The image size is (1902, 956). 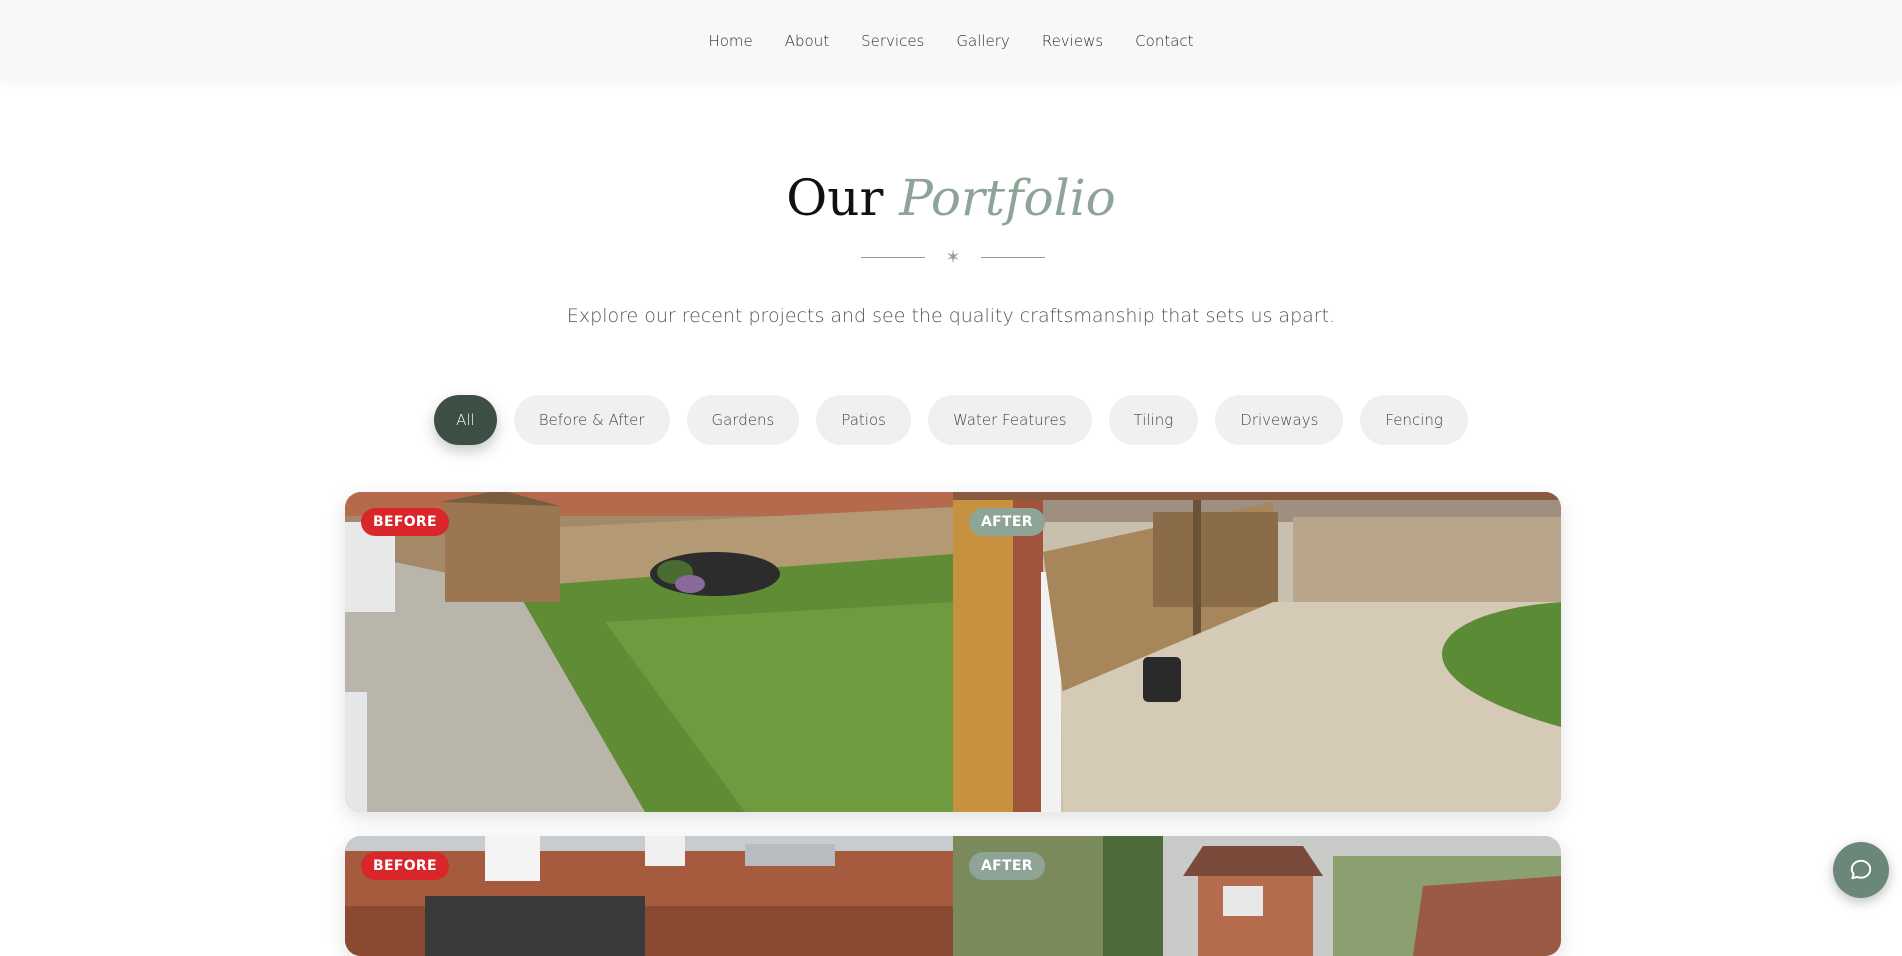 I want to click on after-patio-photo, so click(x=1257, y=652).